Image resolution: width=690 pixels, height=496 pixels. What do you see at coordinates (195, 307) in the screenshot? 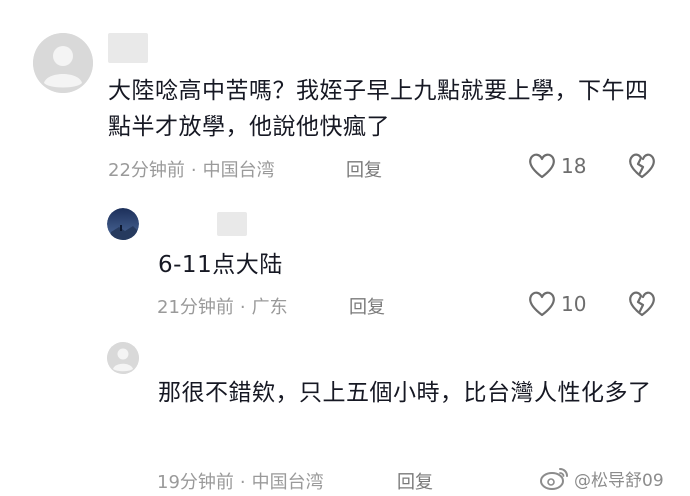
I see `comment-time: 21分钟前` at bounding box center [195, 307].